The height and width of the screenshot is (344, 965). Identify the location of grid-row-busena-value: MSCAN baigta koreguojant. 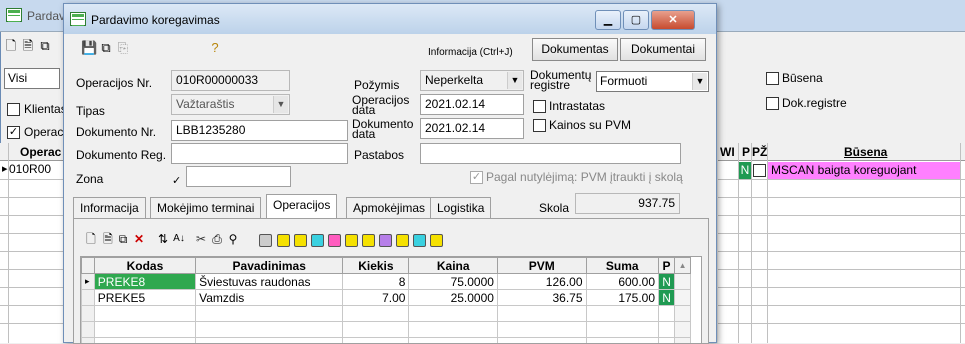
(864, 170).